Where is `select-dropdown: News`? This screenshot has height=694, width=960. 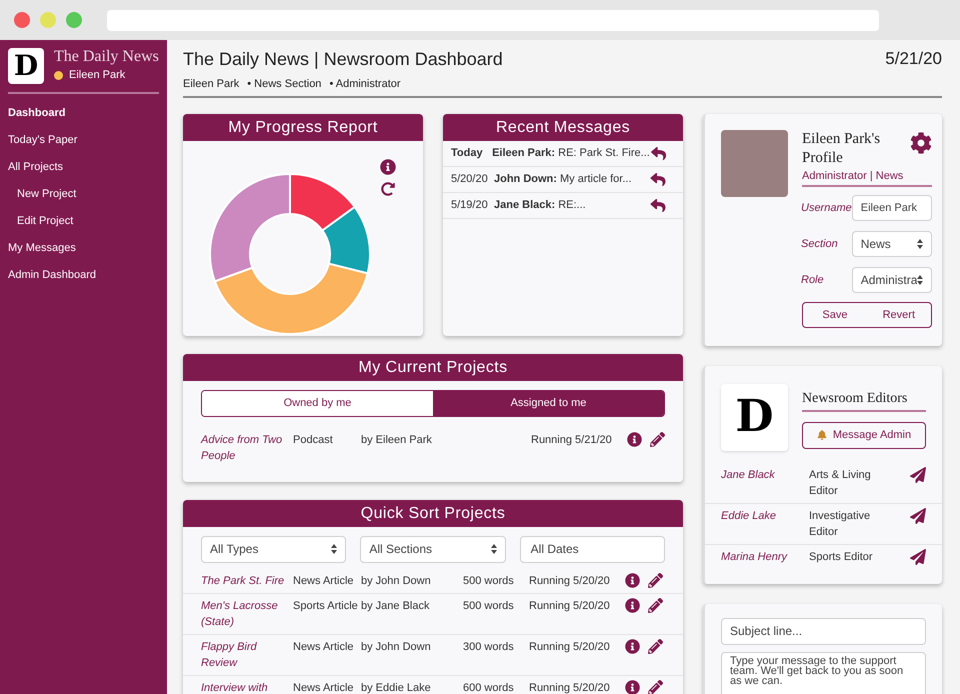
select-dropdown: News is located at coordinates (892, 244).